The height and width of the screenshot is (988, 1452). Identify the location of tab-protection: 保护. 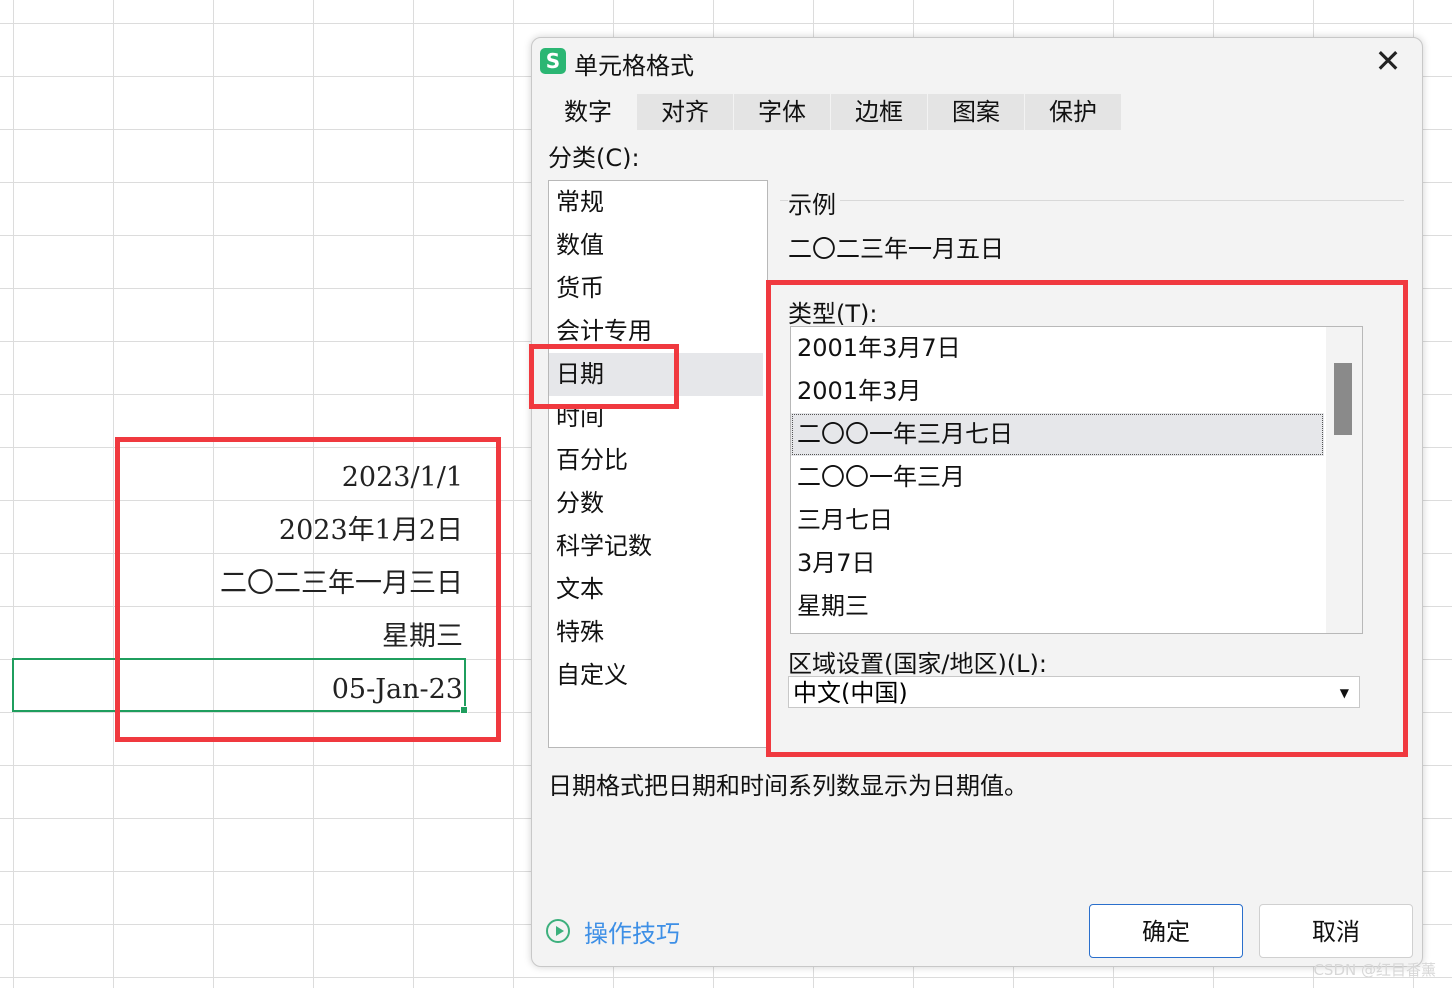
(1073, 112).